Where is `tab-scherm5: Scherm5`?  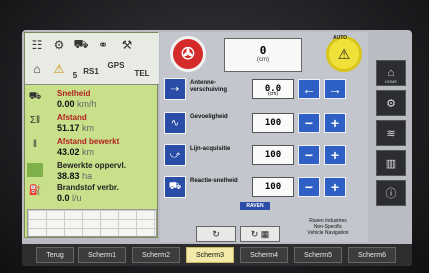
tab-scherm5: Scherm5 is located at coordinates (318, 255).